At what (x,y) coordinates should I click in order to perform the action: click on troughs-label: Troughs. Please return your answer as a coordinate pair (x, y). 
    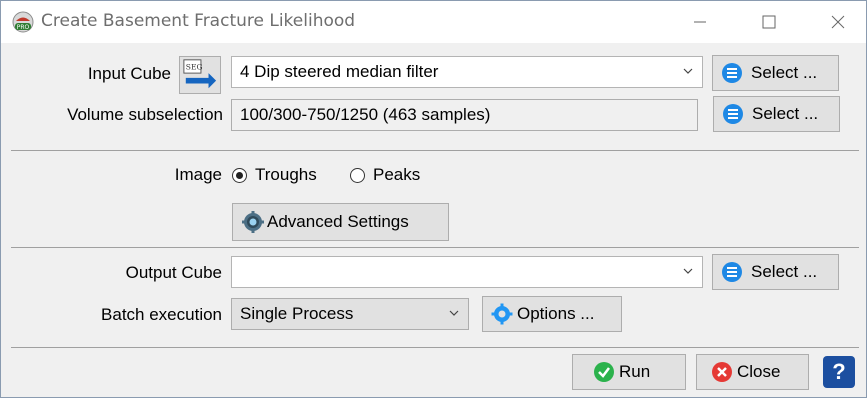
    Looking at the image, I should click on (286, 174).